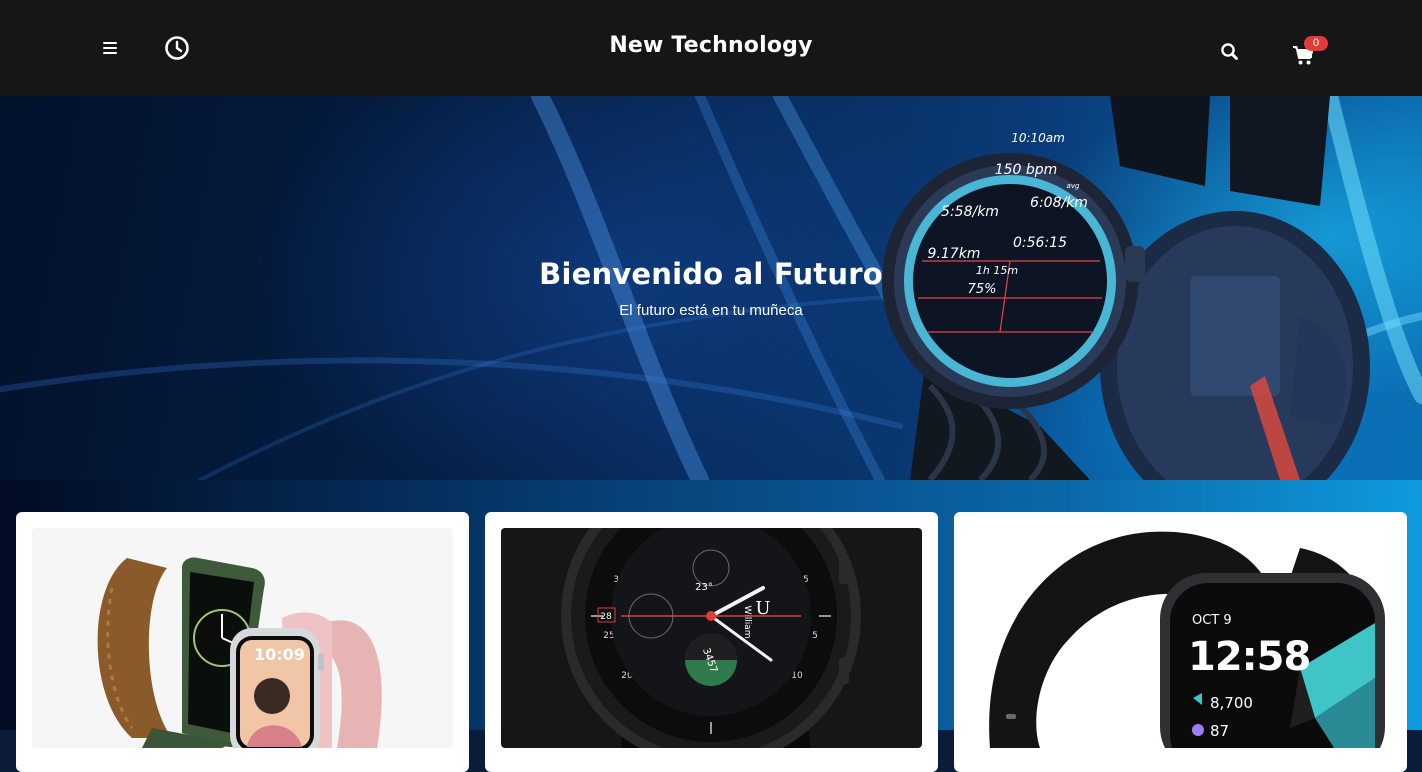 This screenshot has height=772, width=1422. I want to click on top-navbar: New Technology 0, so click(711, 48).